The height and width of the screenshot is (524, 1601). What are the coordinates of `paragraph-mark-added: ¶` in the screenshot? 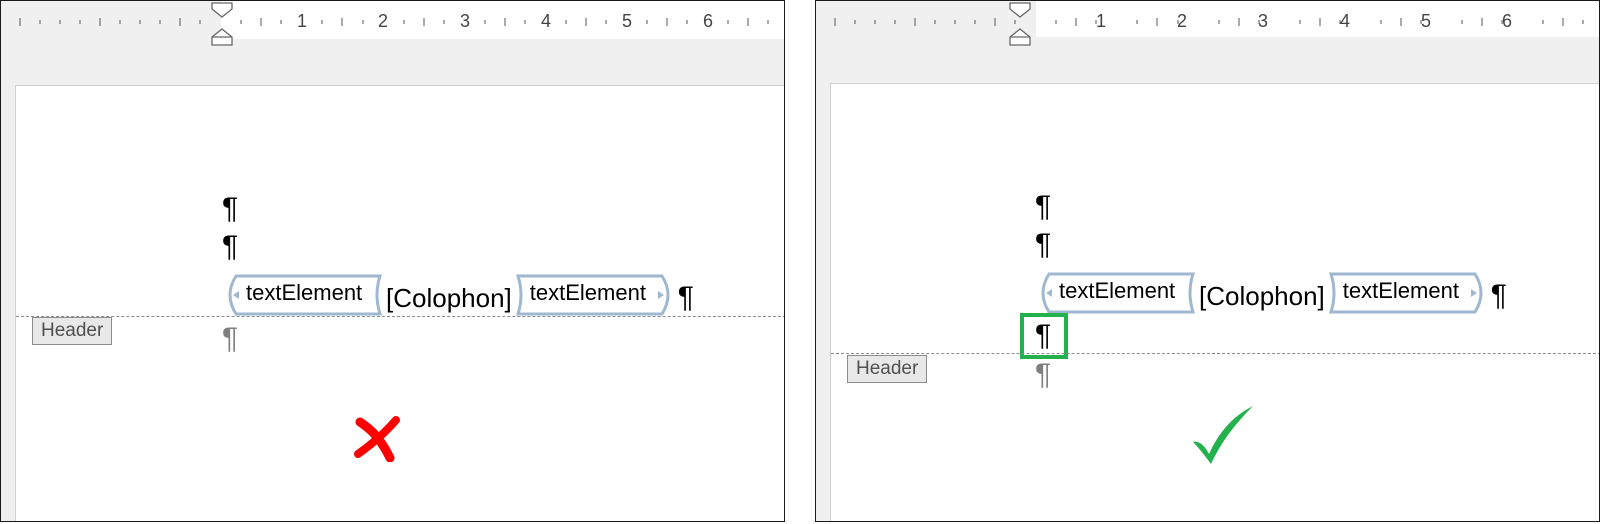 It's located at (1043, 335).